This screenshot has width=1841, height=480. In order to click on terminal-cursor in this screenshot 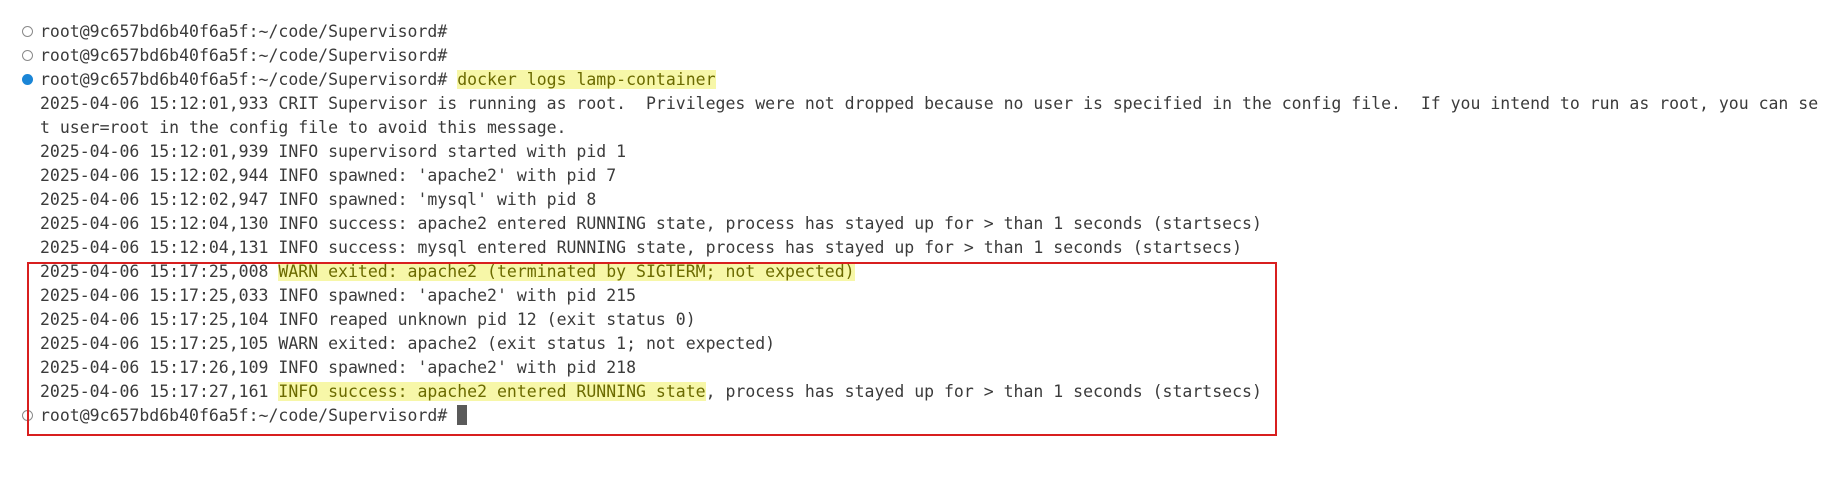, I will do `click(462, 415)`.